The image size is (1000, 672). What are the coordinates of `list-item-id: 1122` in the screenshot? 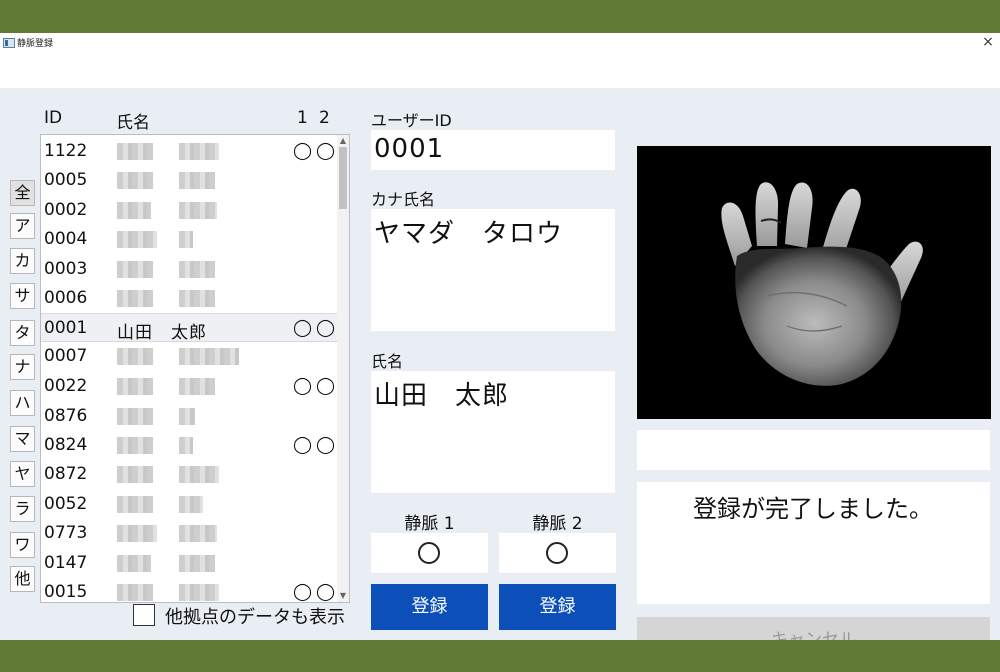 It's located at (66, 151).